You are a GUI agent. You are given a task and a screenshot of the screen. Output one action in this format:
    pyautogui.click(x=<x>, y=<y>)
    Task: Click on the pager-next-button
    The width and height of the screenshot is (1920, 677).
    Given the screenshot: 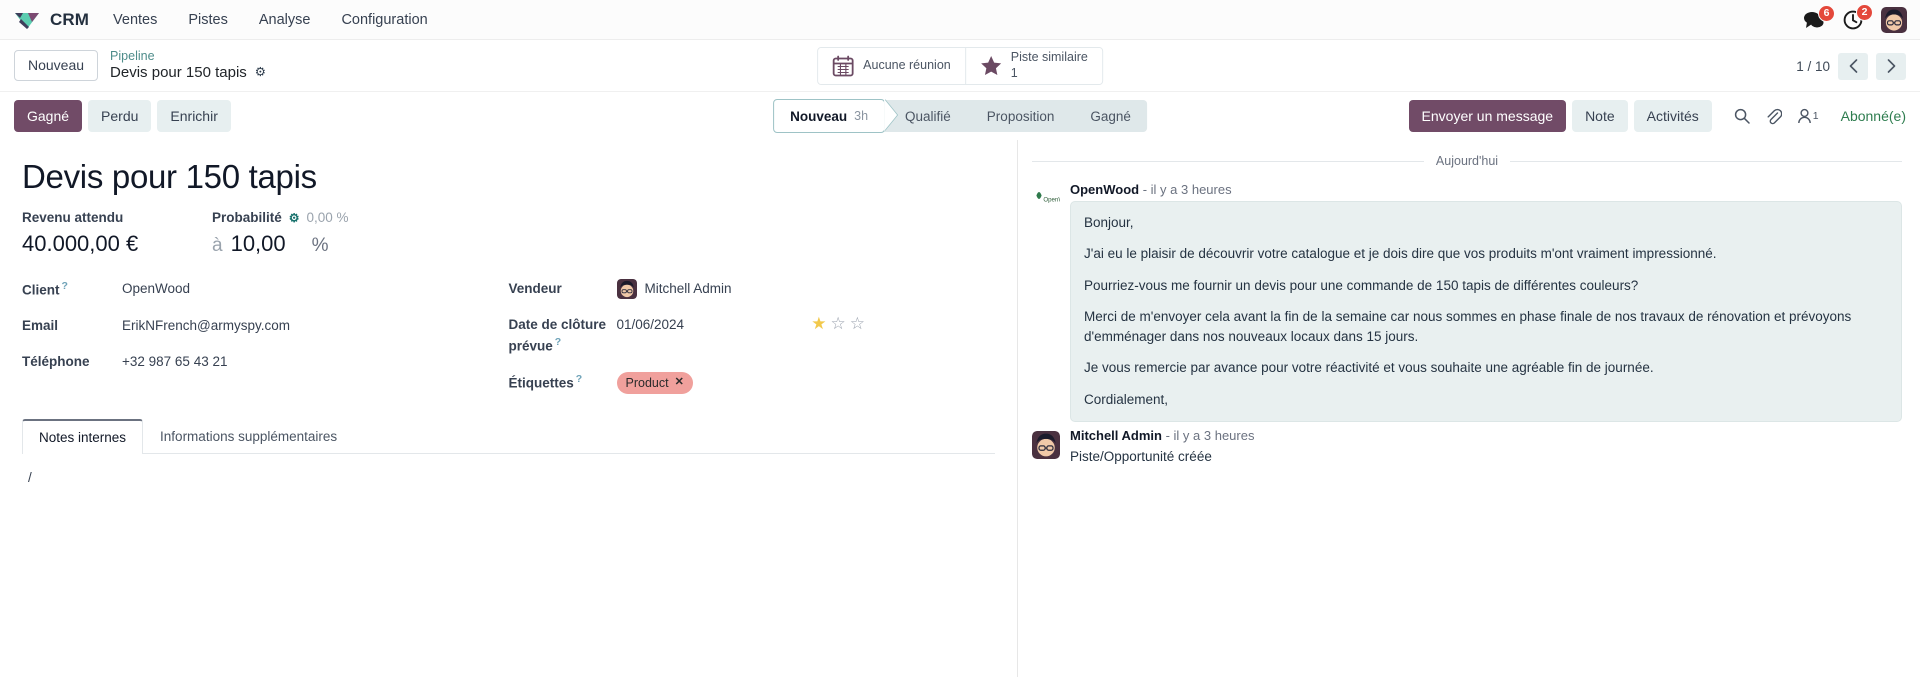 What is the action you would take?
    pyautogui.click(x=1891, y=66)
    